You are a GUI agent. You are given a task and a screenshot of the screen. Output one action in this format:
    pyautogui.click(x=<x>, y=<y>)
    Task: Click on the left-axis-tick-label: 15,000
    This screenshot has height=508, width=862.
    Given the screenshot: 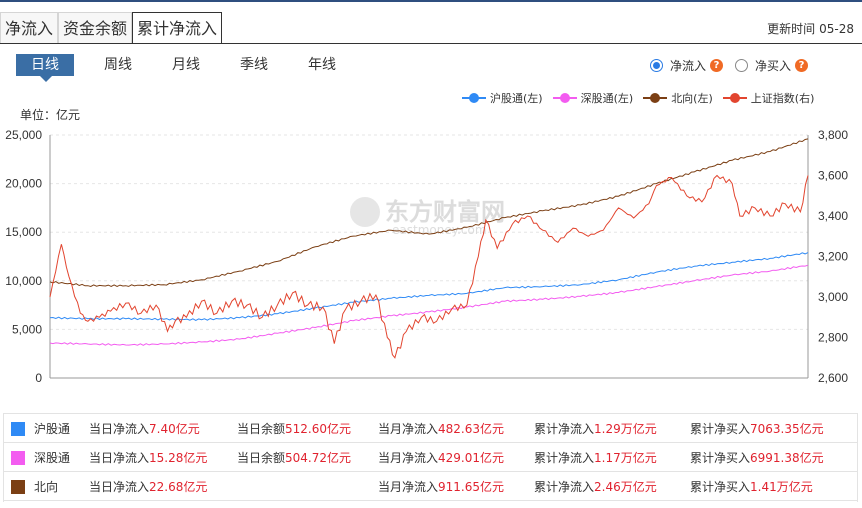 What is the action you would take?
    pyautogui.click(x=23, y=232)
    